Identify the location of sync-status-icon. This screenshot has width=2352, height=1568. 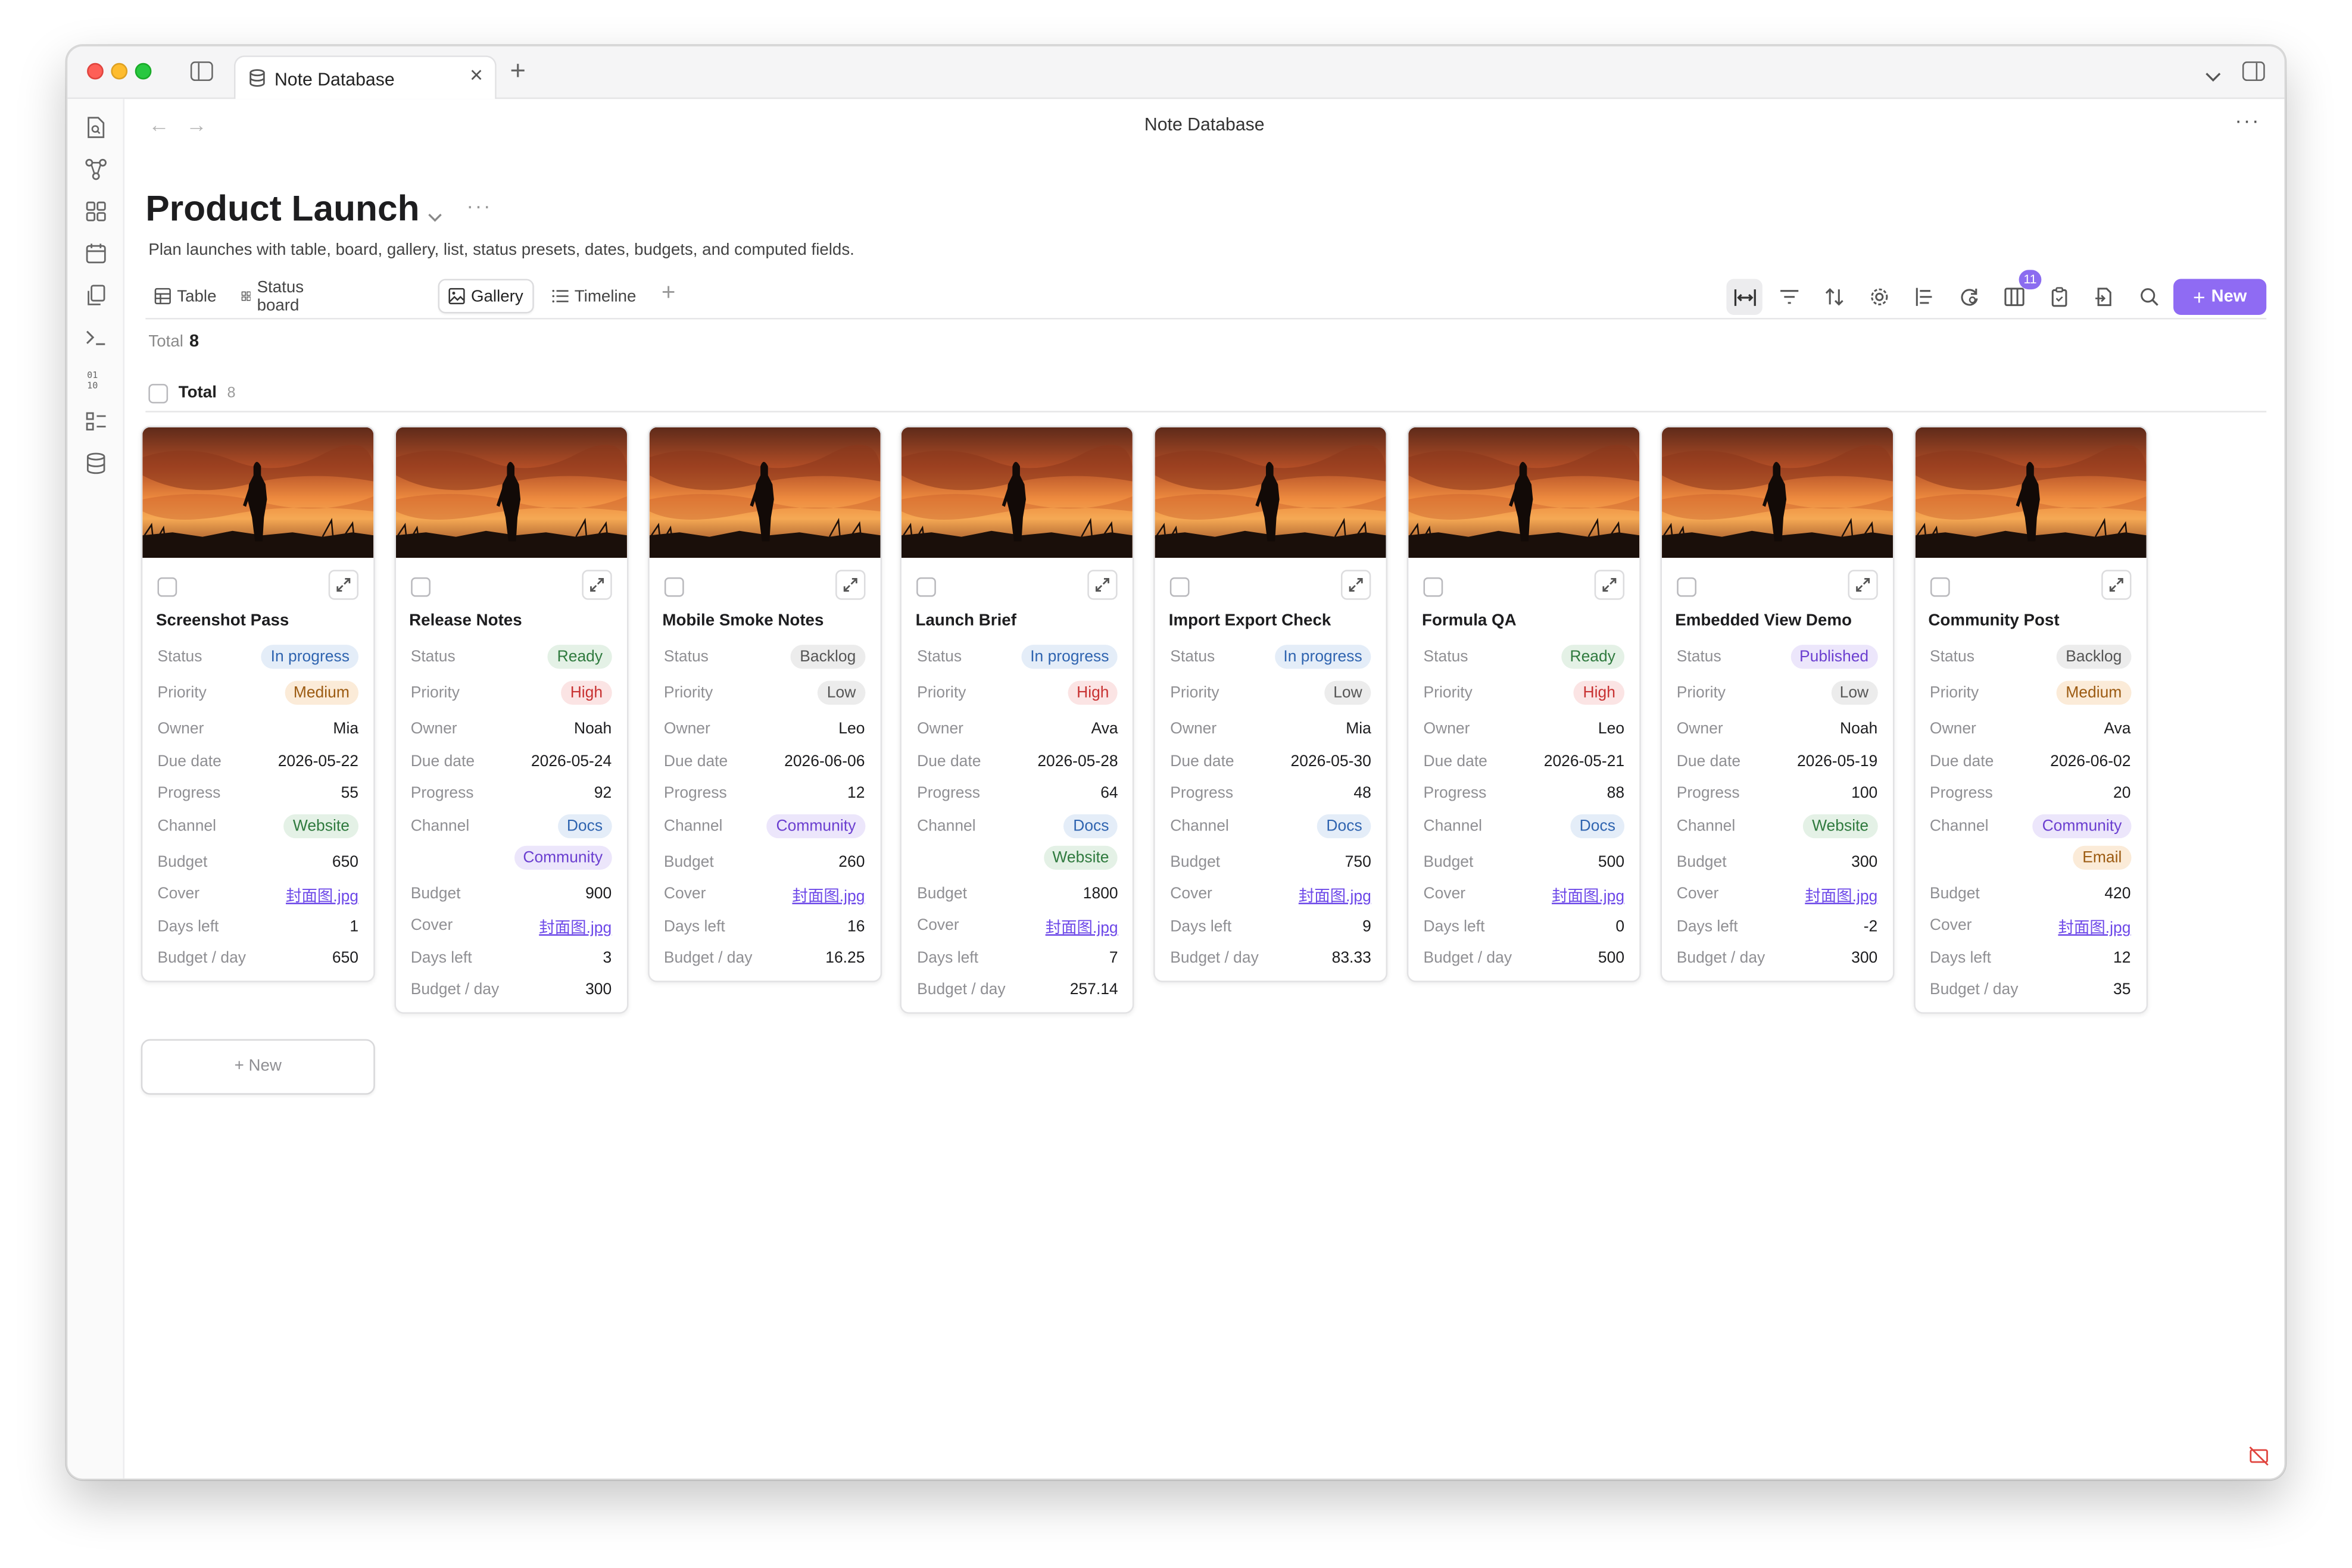
(2258, 1455).